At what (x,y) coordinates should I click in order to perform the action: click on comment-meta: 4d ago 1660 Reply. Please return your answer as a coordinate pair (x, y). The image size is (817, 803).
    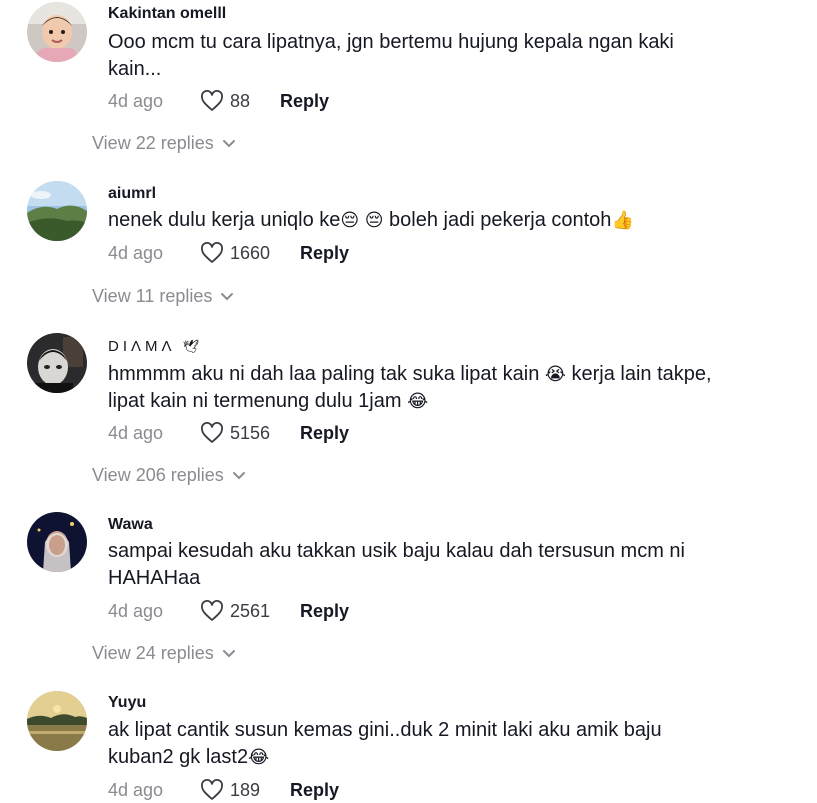
    Looking at the image, I should click on (228, 253).